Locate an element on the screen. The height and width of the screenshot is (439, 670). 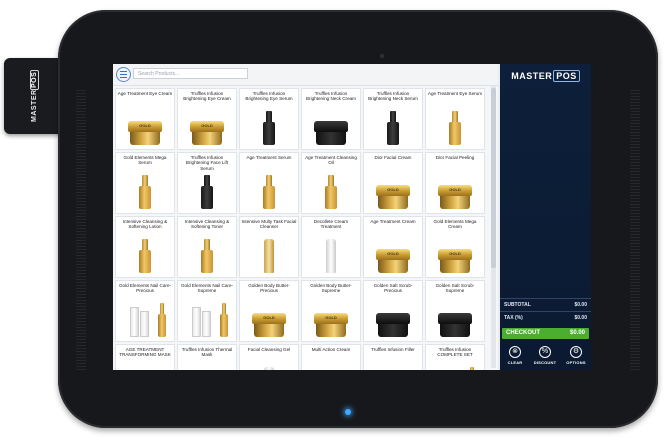
product-tile: Golden Body Butter-Supreme GOLD is located at coordinates (331, 311).